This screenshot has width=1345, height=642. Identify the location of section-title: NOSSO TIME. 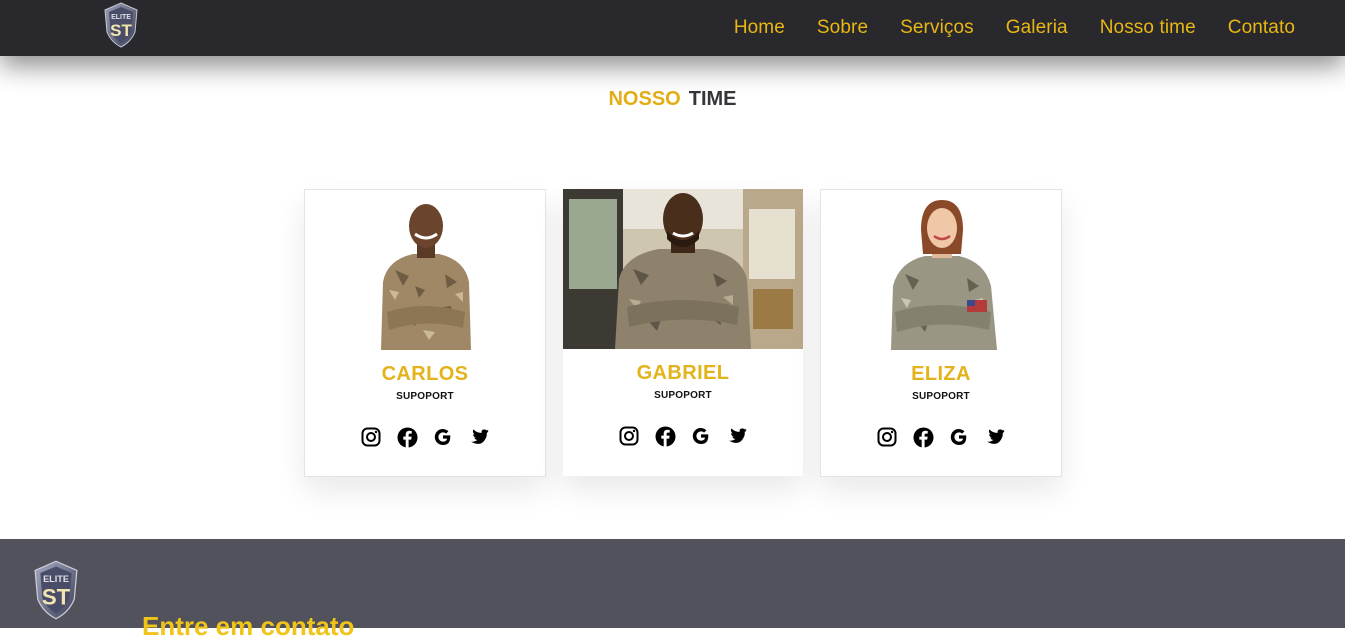
(672, 99).